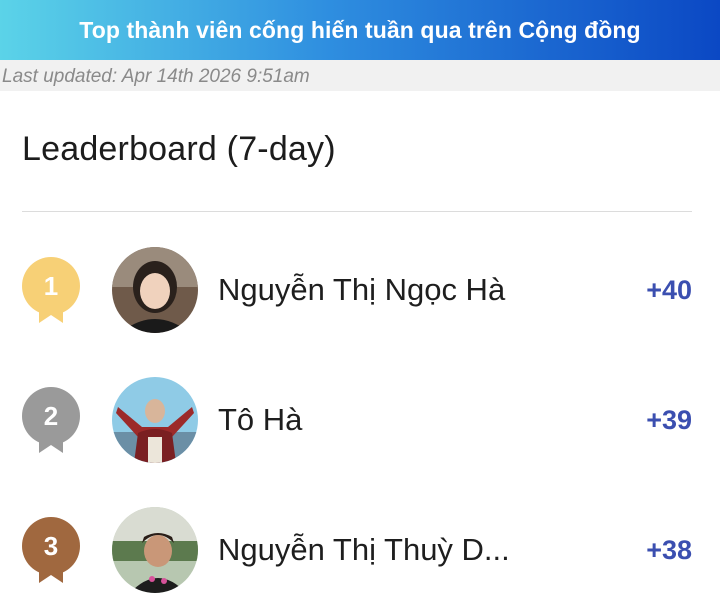 The width and height of the screenshot is (720, 604). I want to click on points-value: +38, so click(669, 549).